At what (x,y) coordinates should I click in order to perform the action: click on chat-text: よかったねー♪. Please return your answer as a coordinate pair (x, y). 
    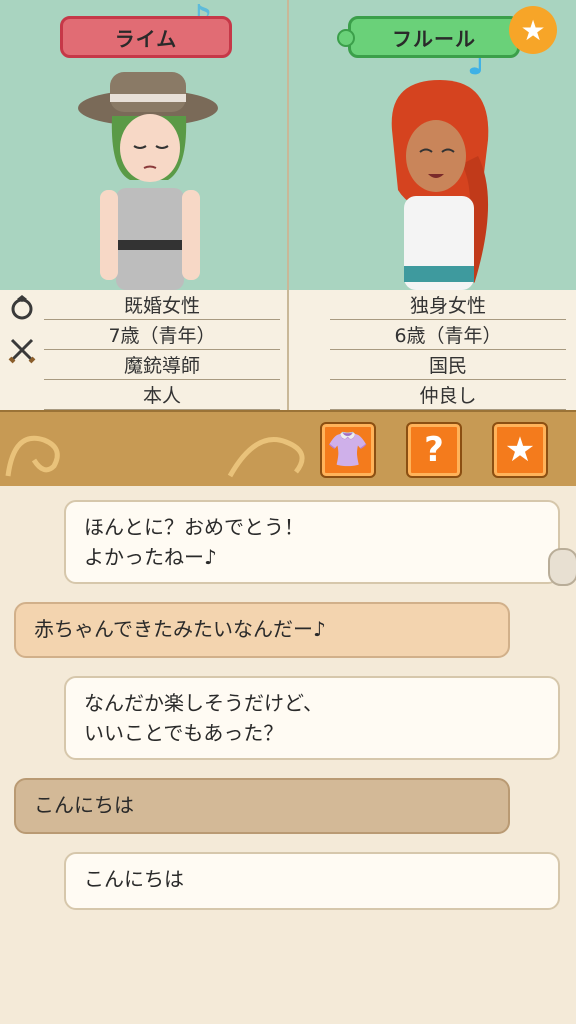
    Looking at the image, I should click on (150, 557).